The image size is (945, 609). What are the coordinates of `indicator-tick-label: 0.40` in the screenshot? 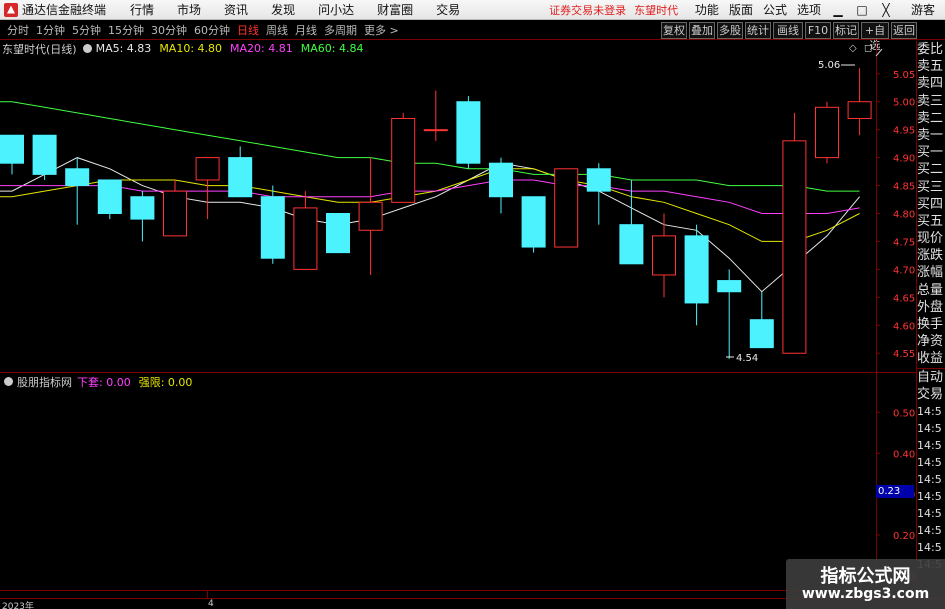 It's located at (904, 454).